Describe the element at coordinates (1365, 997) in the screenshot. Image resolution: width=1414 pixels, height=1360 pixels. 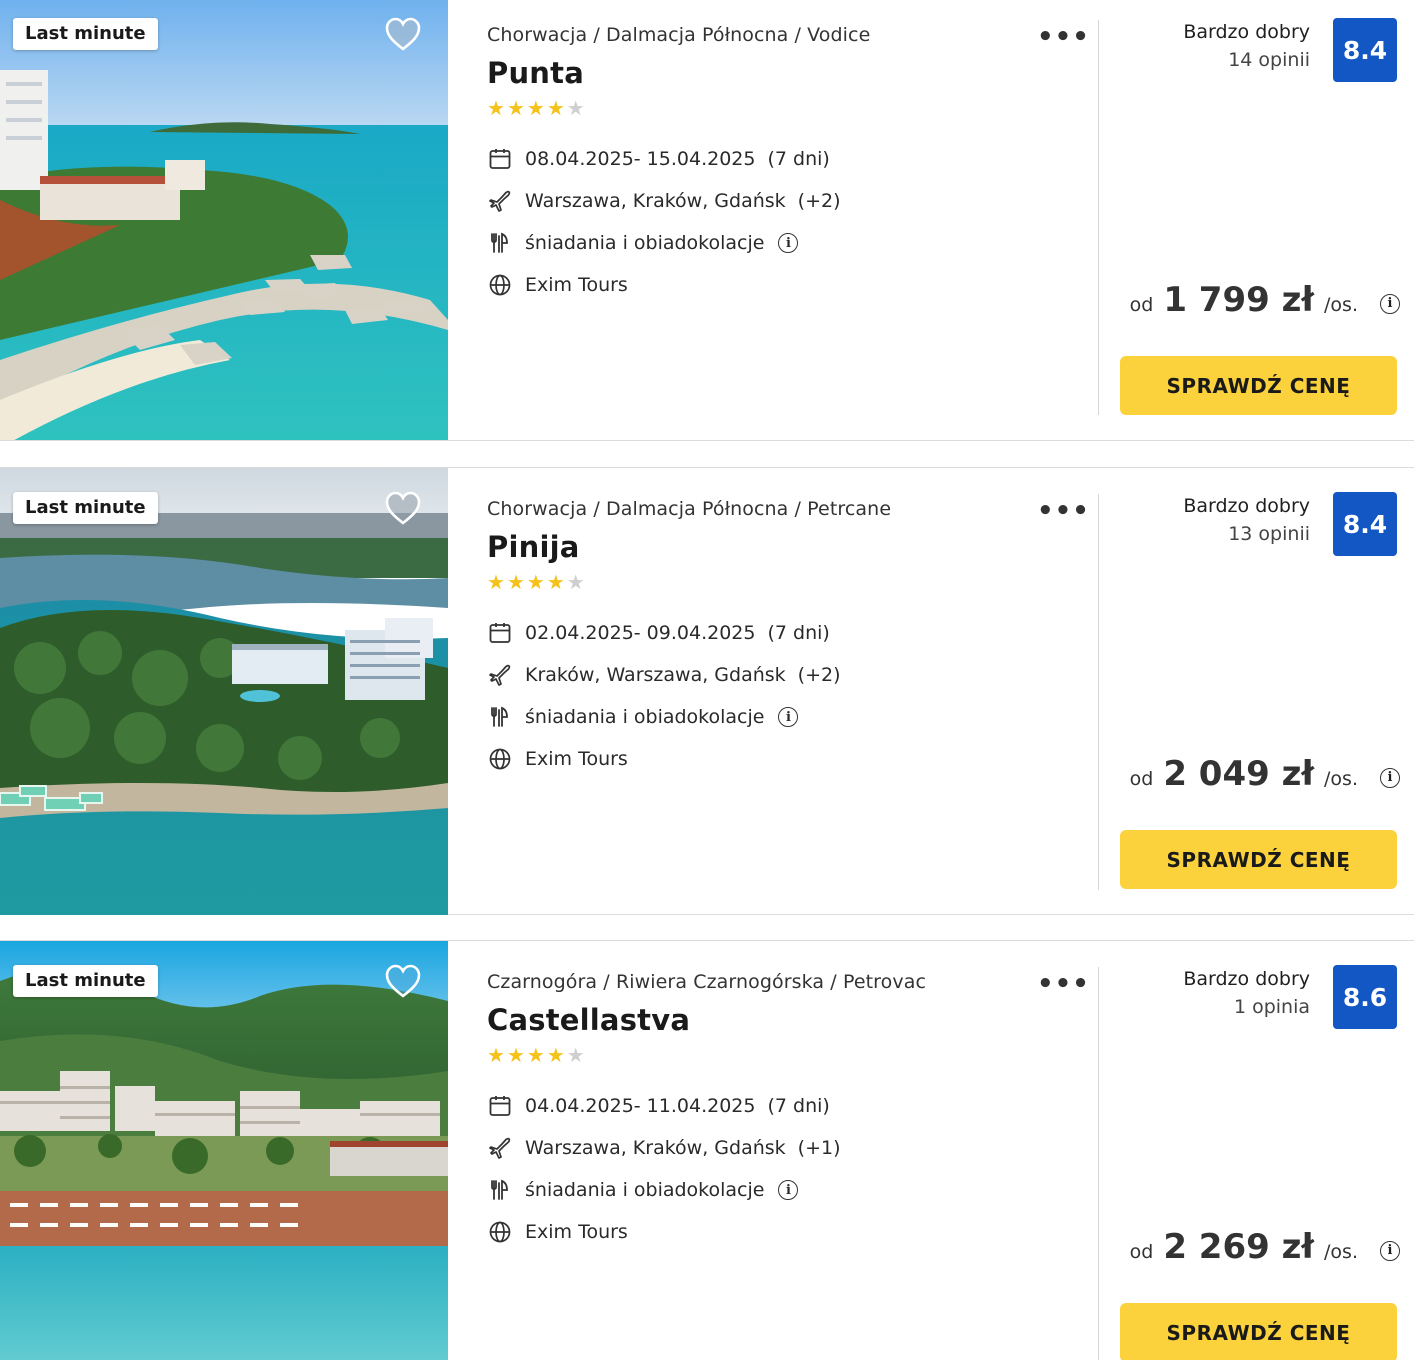
I see `rating-score: 8.6` at that location.